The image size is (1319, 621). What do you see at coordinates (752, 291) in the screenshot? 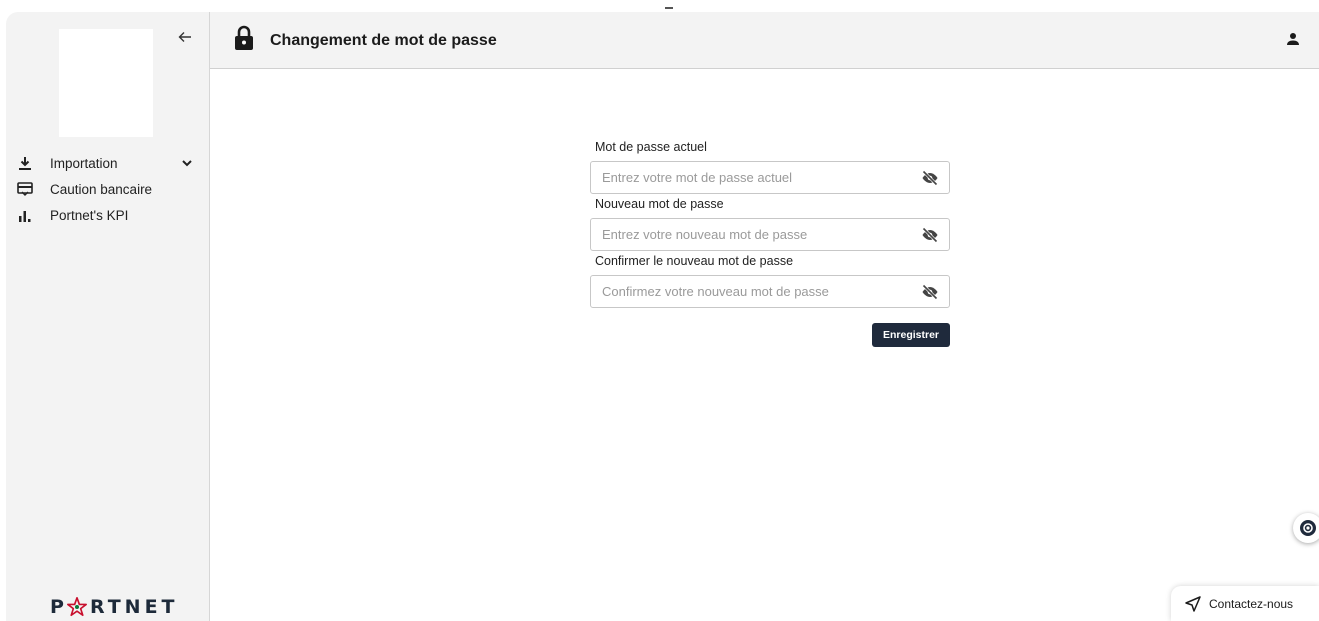
I see `confirm-password-input` at bounding box center [752, 291].